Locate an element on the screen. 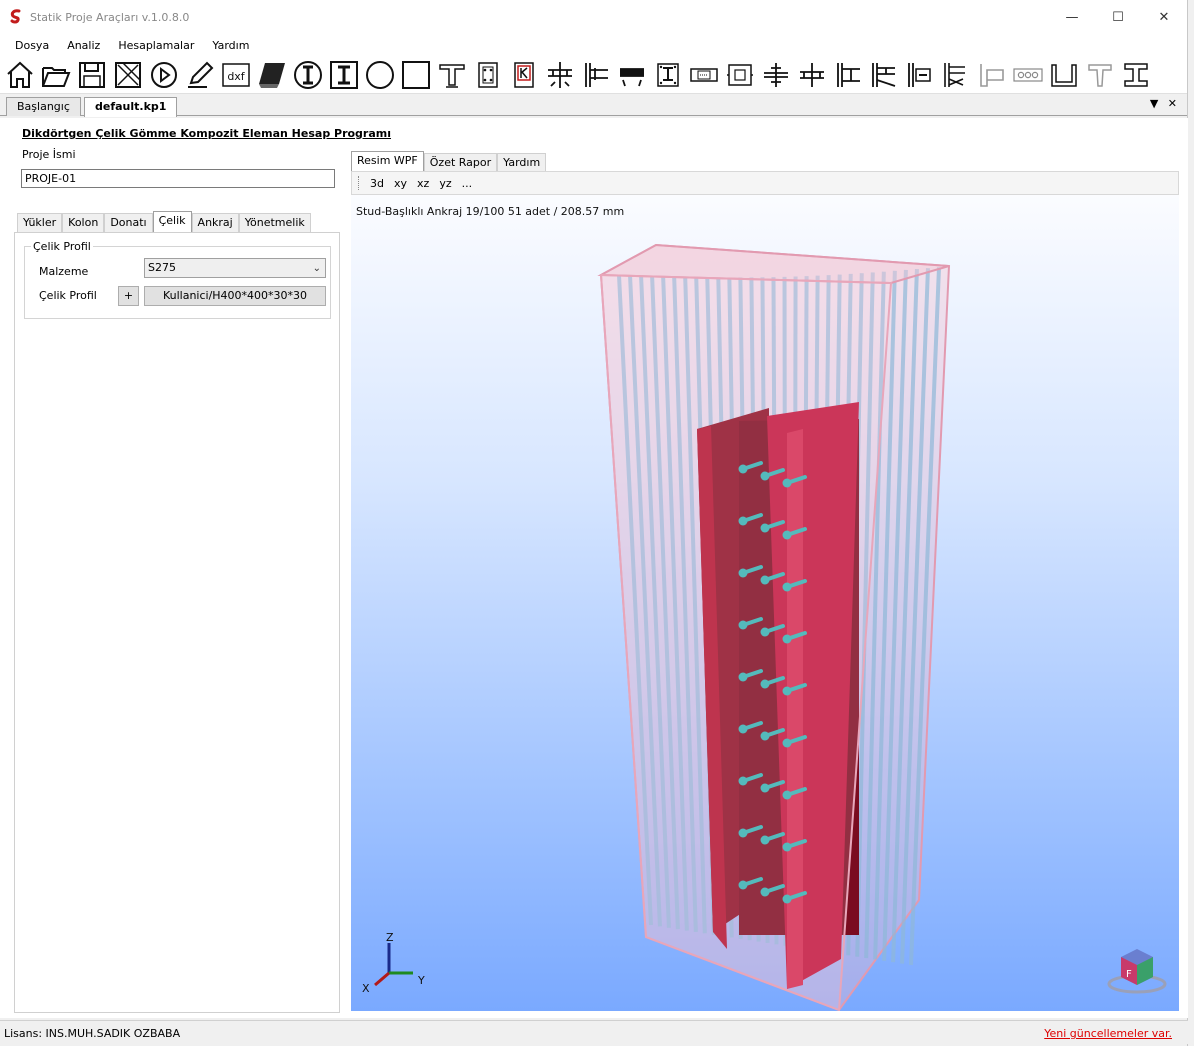 The height and width of the screenshot is (1046, 1194). solid-button is located at coordinates (272, 75).